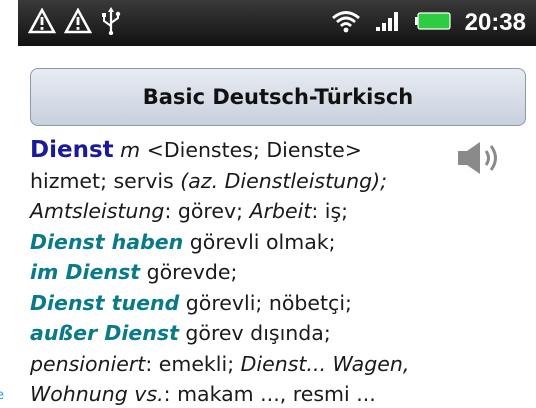 The width and height of the screenshot is (536, 408). I want to click on entry-line-5: im Dienst görevde;, so click(250, 272).